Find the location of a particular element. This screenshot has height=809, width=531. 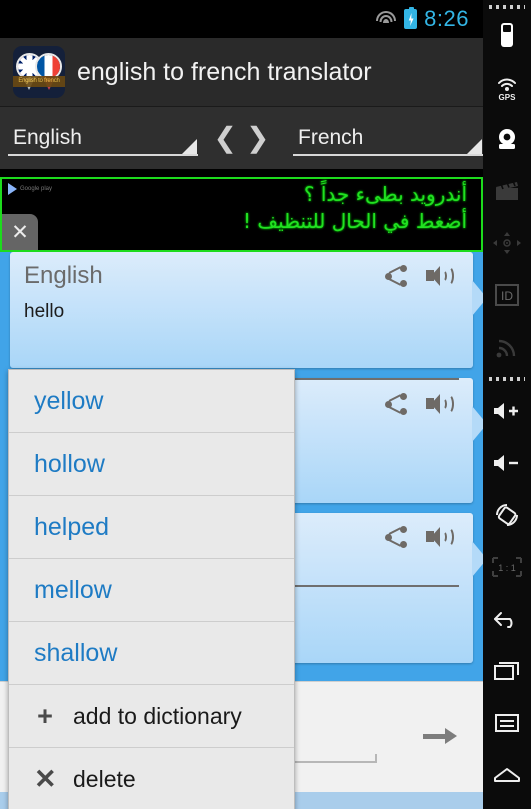

status-clock: 8:26 is located at coordinates (446, 18).